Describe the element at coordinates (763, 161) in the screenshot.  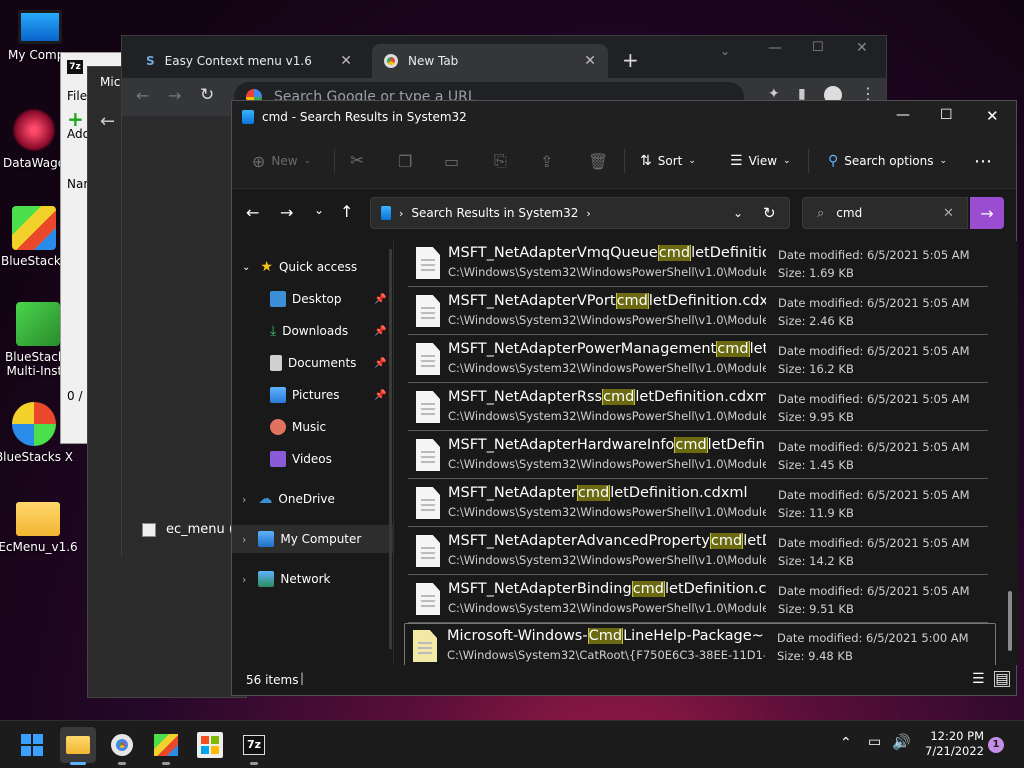
I see `view-label: View` at that location.